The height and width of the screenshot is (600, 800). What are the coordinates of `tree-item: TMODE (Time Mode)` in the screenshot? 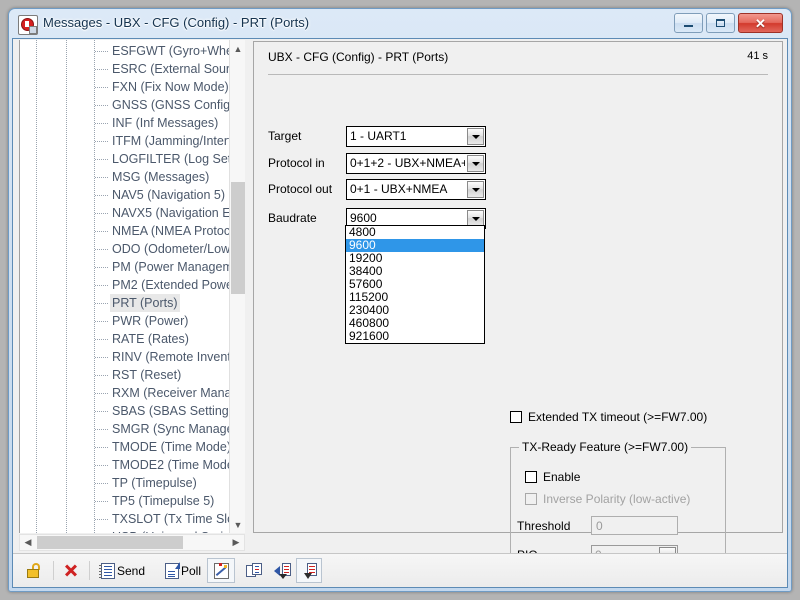 It's located at (125, 447).